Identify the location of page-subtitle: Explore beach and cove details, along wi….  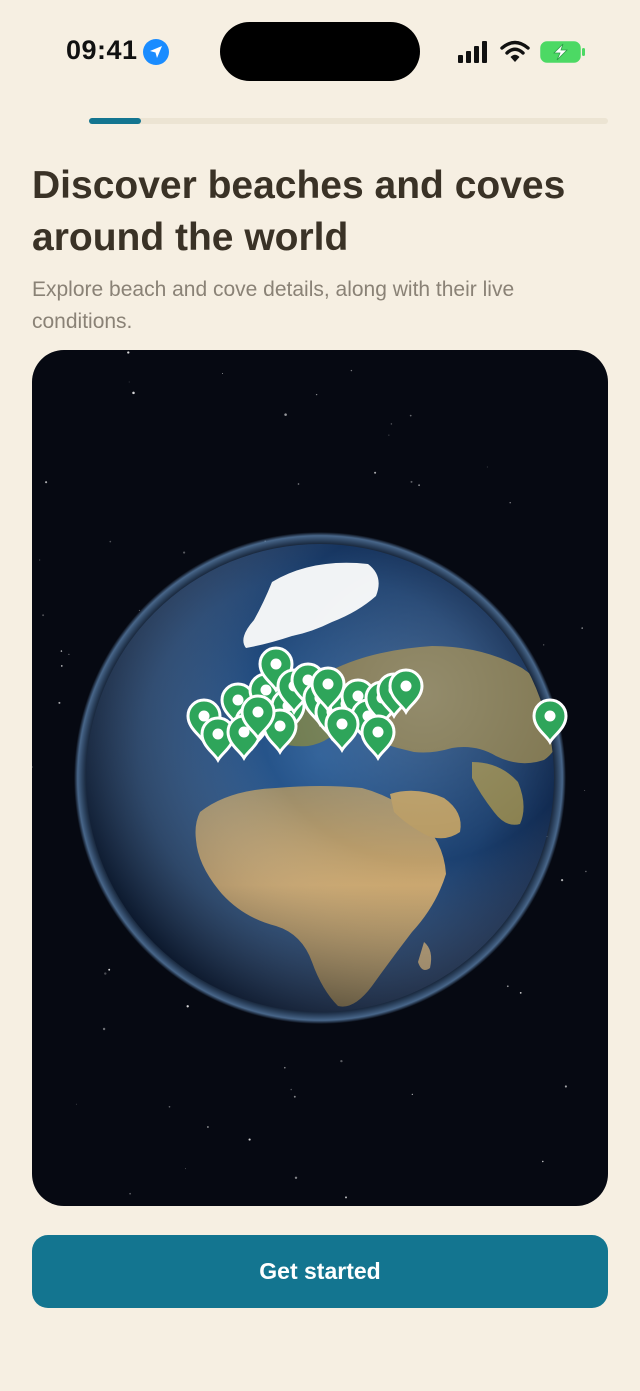
(273, 305).